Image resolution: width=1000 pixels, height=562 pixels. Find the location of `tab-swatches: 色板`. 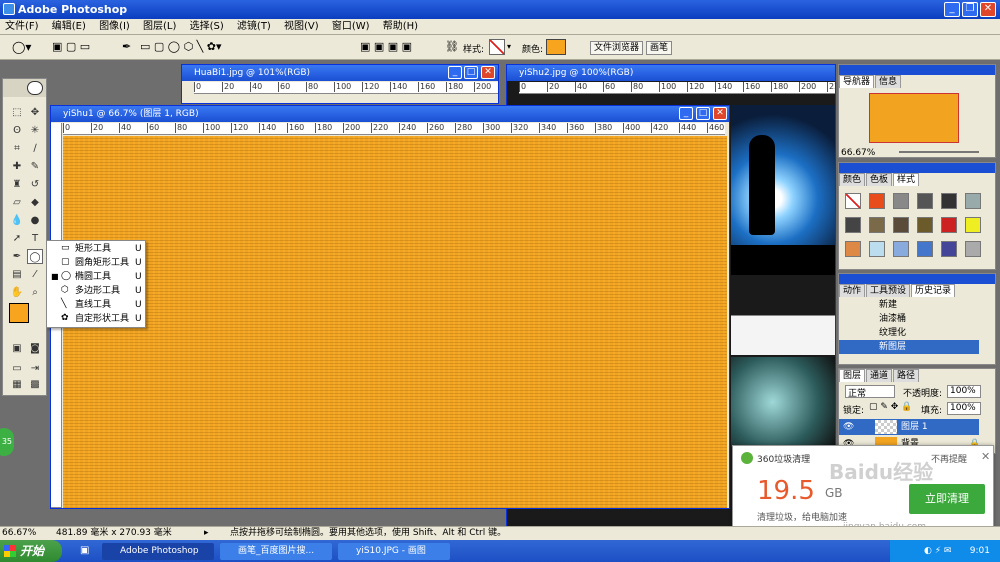

tab-swatches: 色板 is located at coordinates (879, 179).